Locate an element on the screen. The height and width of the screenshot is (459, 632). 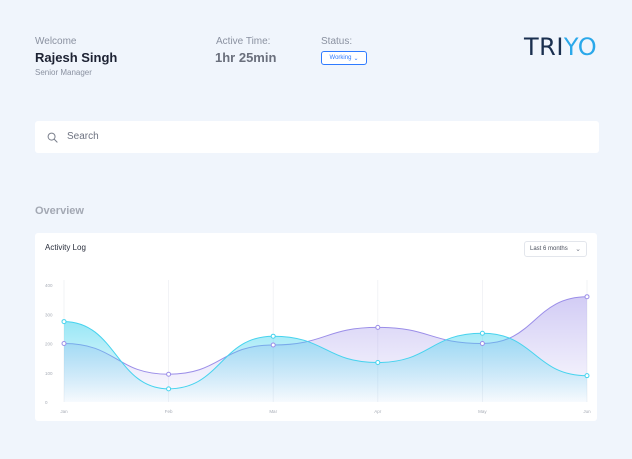
welcome-label: Welcome is located at coordinates (56, 41).